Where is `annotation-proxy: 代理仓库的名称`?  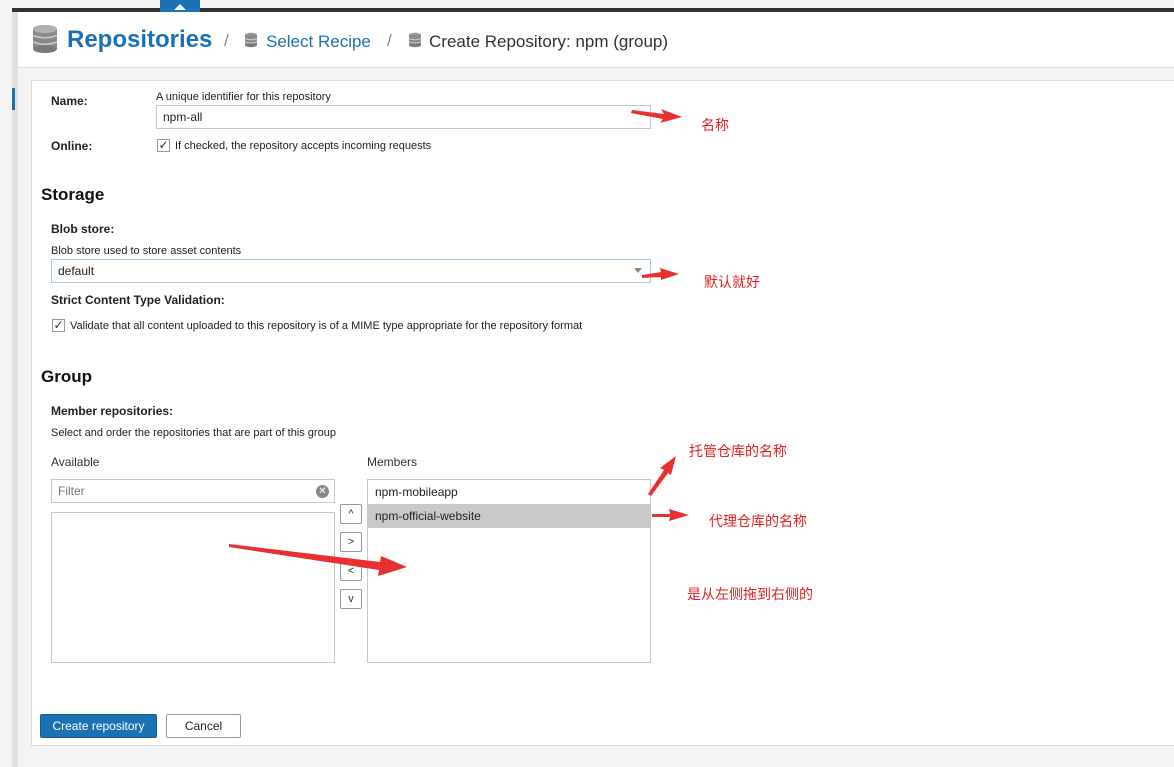
annotation-proxy: 代理仓库的名称 is located at coordinates (758, 522).